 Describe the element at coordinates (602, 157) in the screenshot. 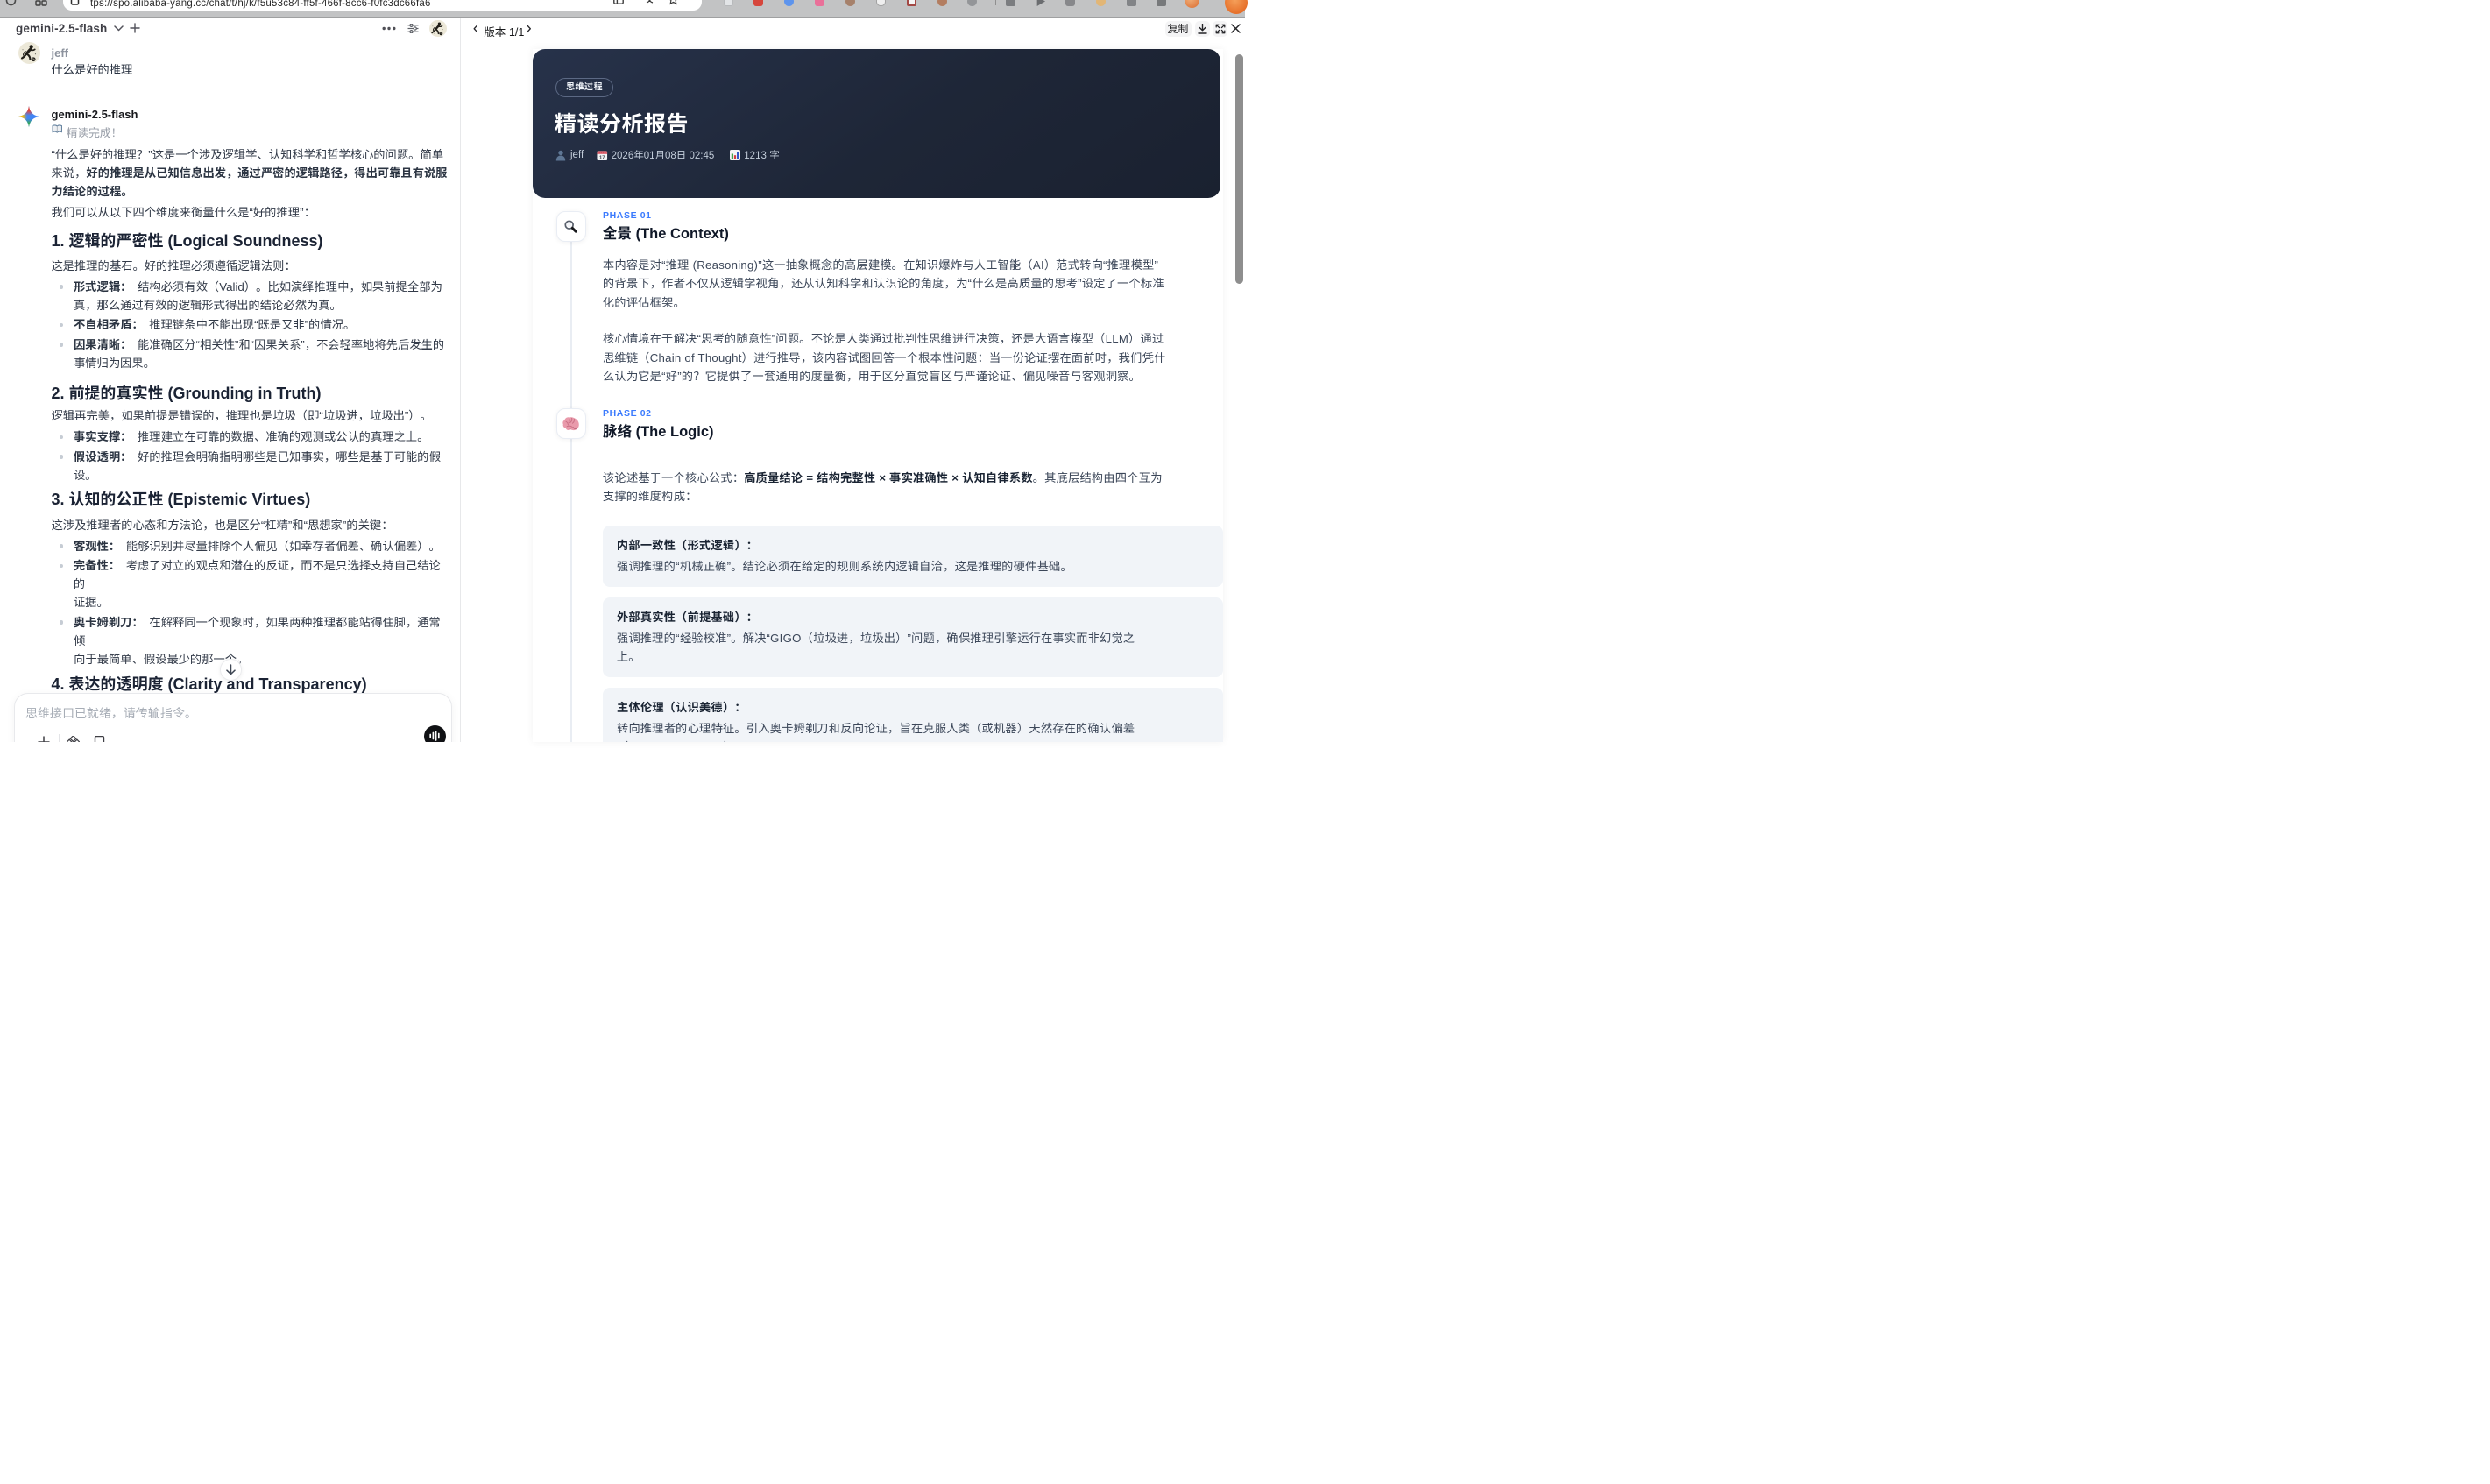

I see `svg-text: 17` at that location.